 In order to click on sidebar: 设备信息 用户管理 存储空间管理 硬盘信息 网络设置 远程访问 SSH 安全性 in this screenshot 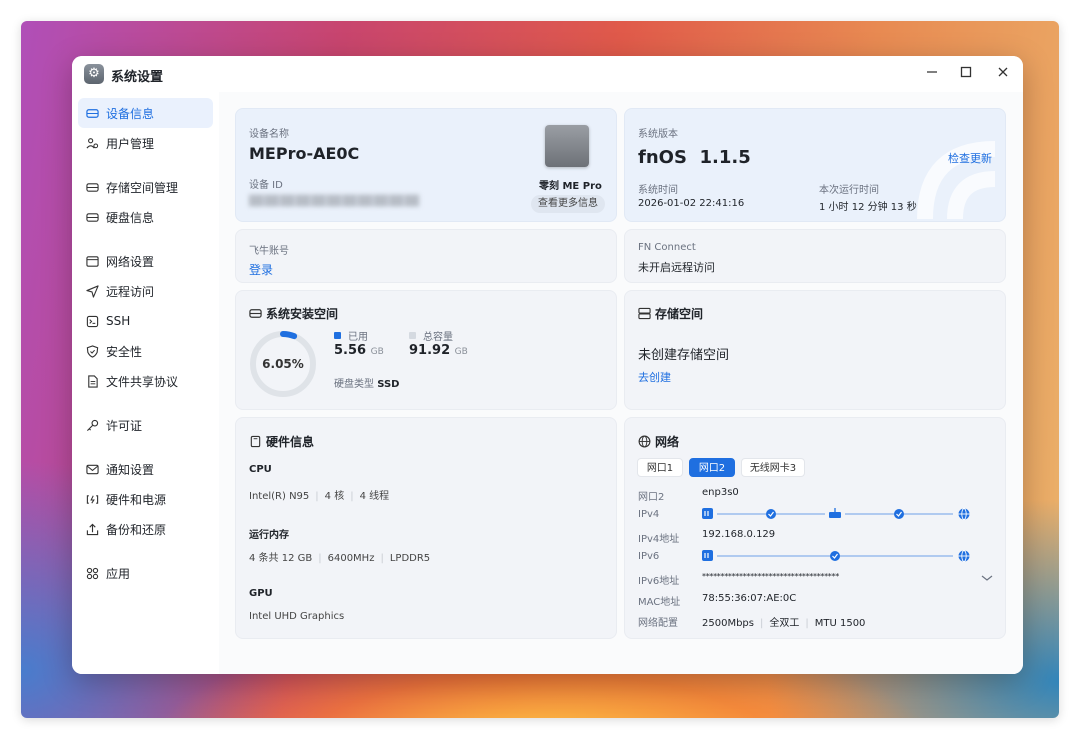, I will do `click(145, 383)`.